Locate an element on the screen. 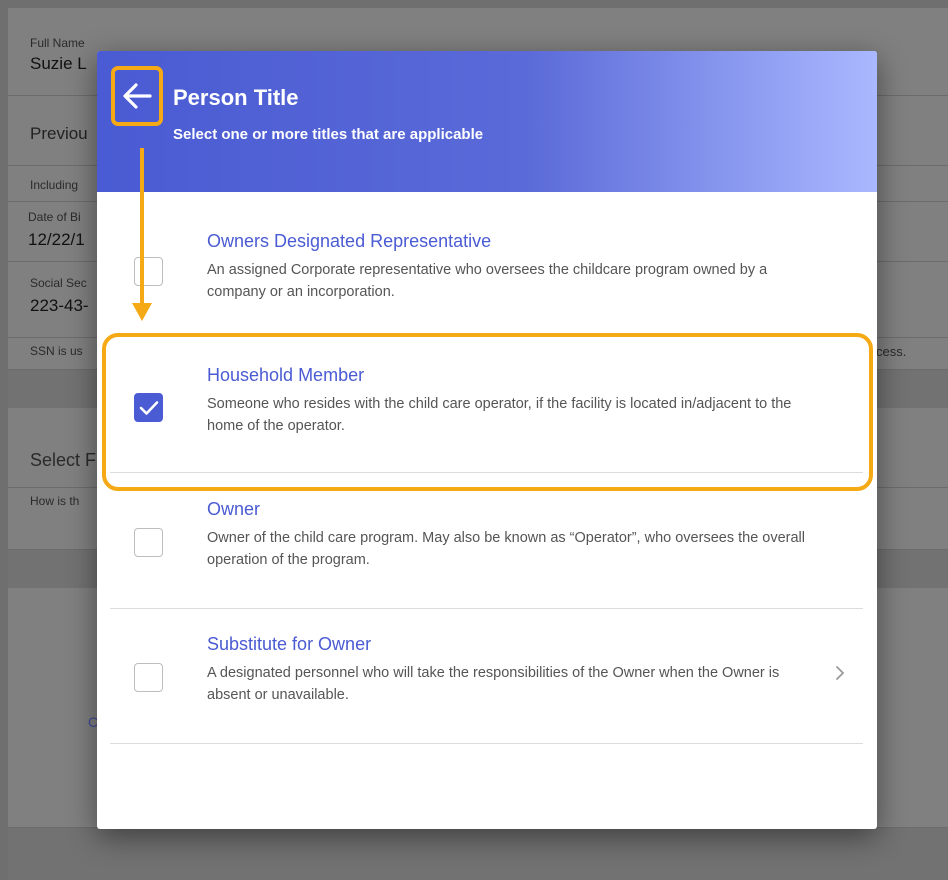 Image resolution: width=948 pixels, height=880 pixels. bottom-band is located at coordinates (478, 854).